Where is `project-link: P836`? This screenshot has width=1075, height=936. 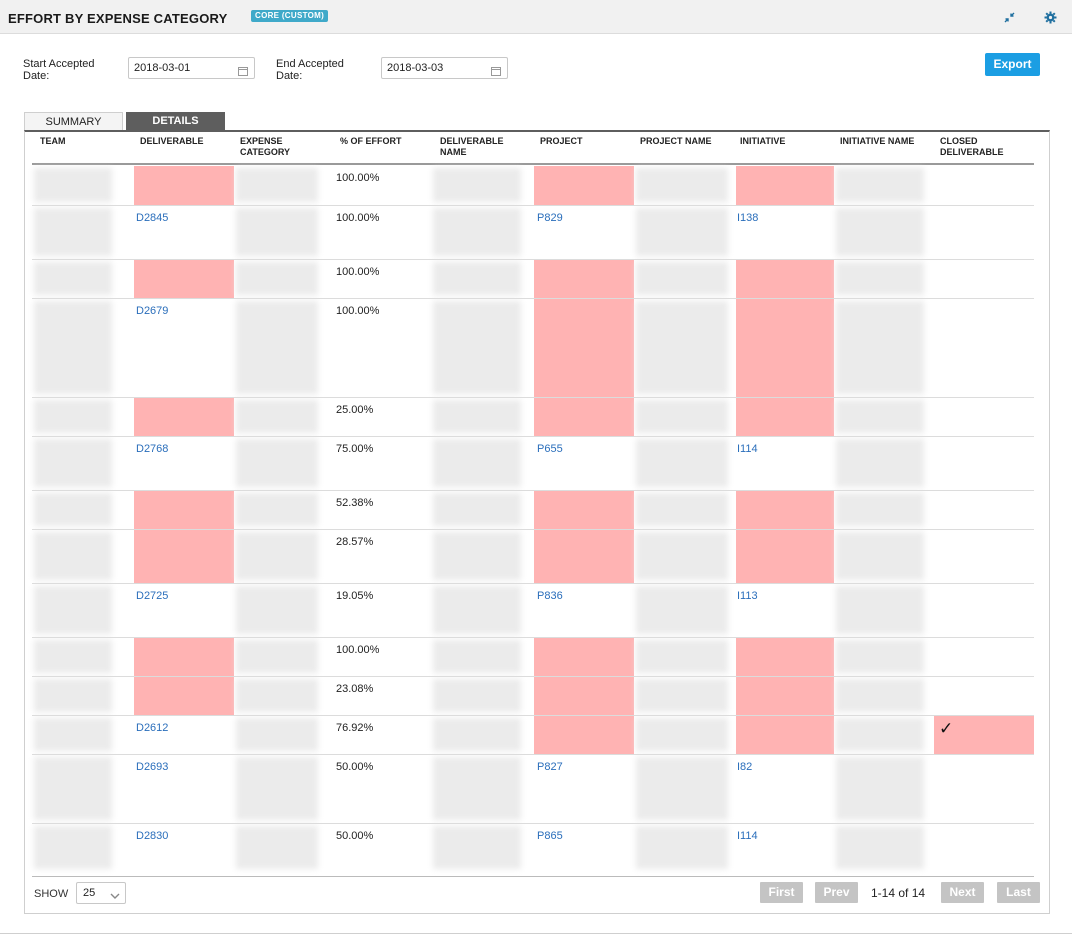 project-link: P836 is located at coordinates (550, 596).